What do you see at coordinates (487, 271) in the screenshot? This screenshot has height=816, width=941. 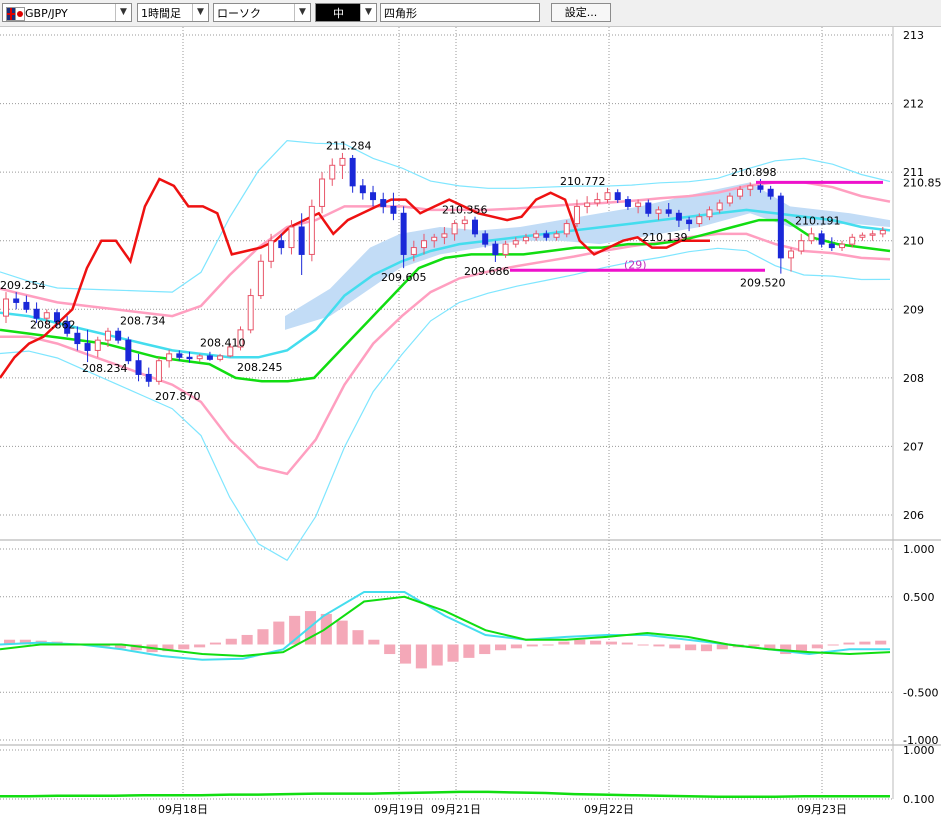 I see `price-label: 209.686` at bounding box center [487, 271].